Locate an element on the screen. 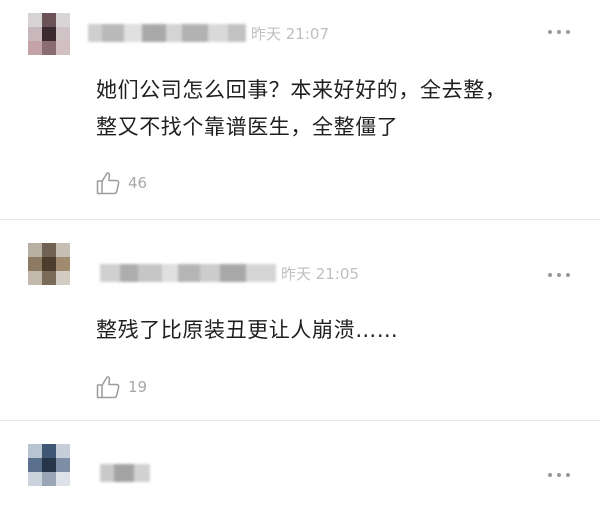 This screenshot has width=600, height=508. like-count: 19 is located at coordinates (138, 387).